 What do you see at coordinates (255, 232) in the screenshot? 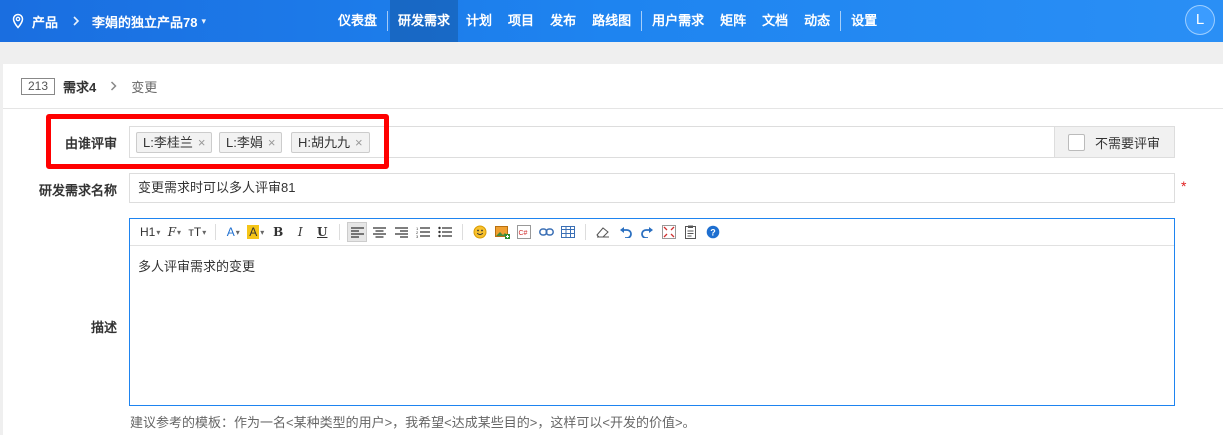
I see `bg-color-button: A ▾` at bounding box center [255, 232].